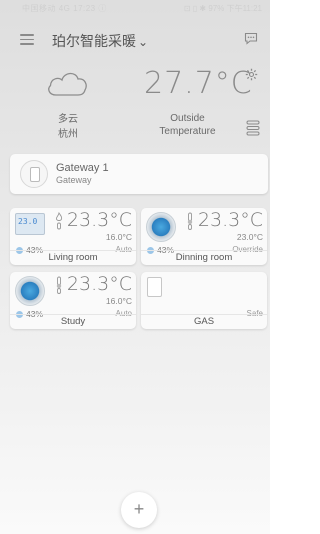  I want to click on chevron-down-icon: ⌄, so click(143, 42).